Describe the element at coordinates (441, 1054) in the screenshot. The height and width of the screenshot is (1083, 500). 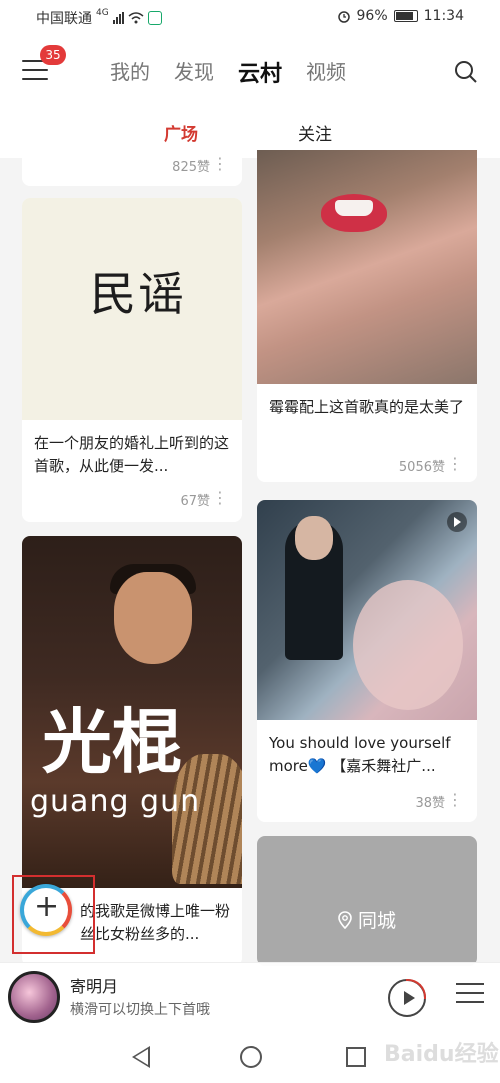
I see `watermark: Baidu经验` at that location.